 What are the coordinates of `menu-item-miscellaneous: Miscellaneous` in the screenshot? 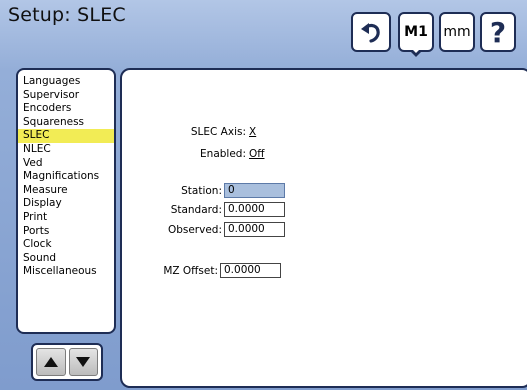 It's located at (66, 272).